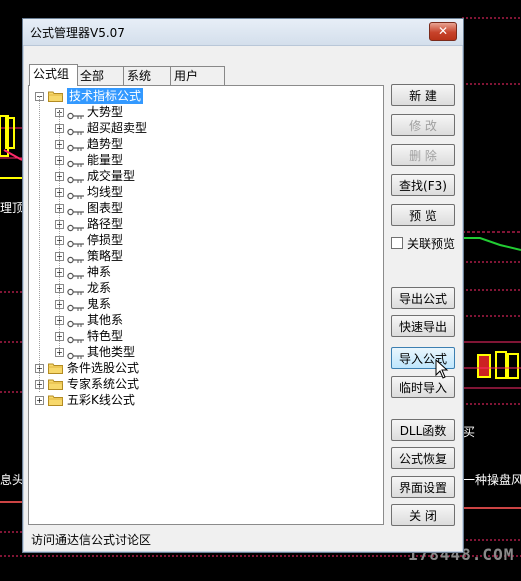 This screenshot has height=581, width=521. I want to click on formula-restore-button: 公式恢复, so click(423, 458).